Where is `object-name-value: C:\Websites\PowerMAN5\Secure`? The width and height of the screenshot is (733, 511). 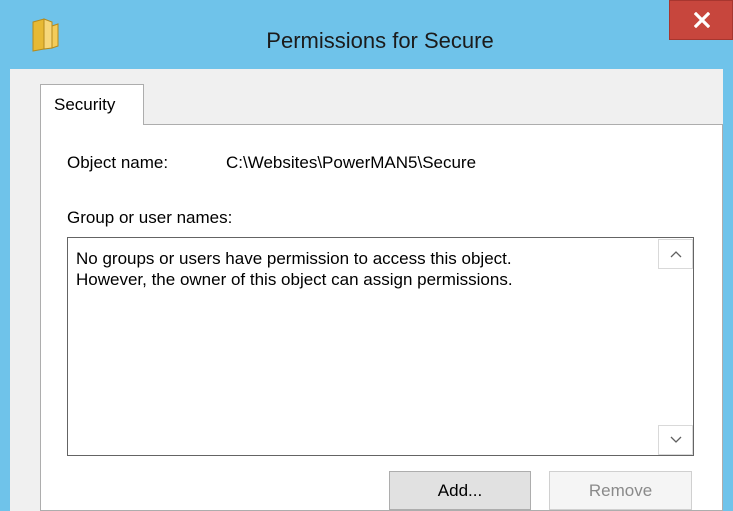
object-name-value: C:\Websites\PowerMAN5\Secure is located at coordinates (351, 162).